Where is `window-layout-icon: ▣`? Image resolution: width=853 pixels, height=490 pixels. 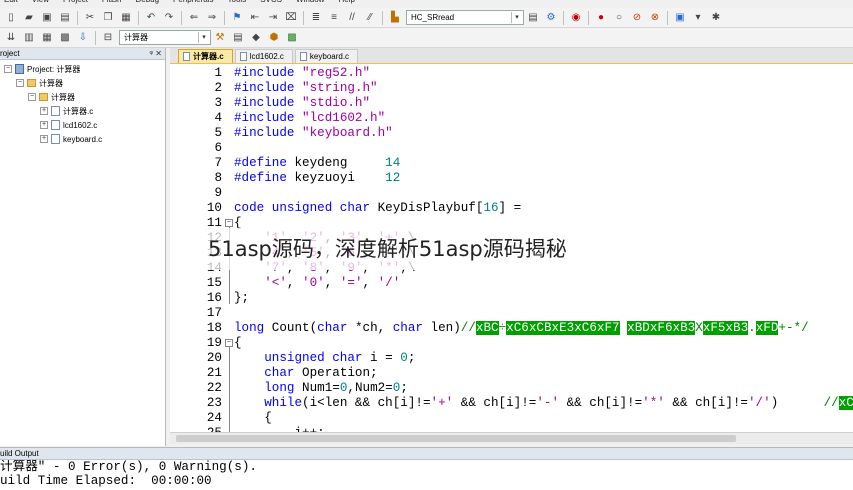 window-layout-icon: ▣ is located at coordinates (680, 18).